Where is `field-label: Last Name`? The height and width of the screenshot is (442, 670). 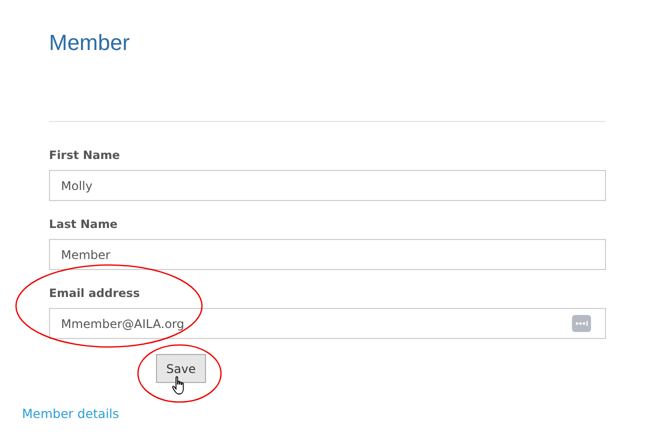 field-label: Last Name is located at coordinates (84, 224).